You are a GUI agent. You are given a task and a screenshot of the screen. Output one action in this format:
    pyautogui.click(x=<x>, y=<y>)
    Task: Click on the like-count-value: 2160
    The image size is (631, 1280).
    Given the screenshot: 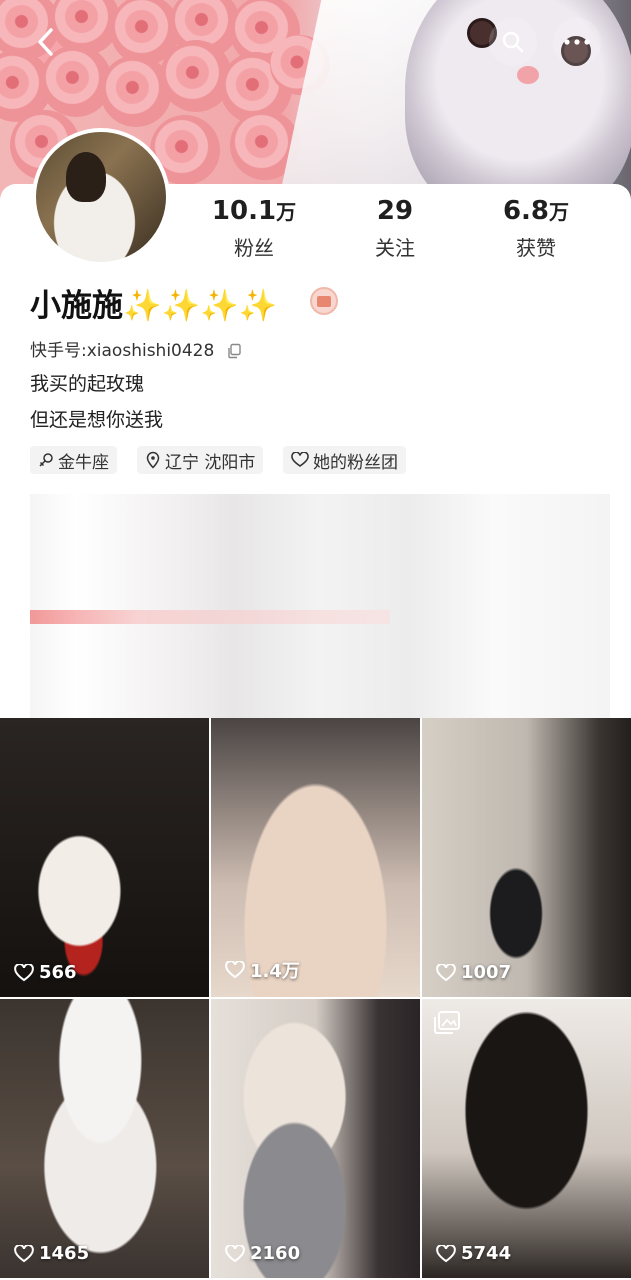 What is the action you would take?
    pyautogui.click(x=275, y=1253)
    